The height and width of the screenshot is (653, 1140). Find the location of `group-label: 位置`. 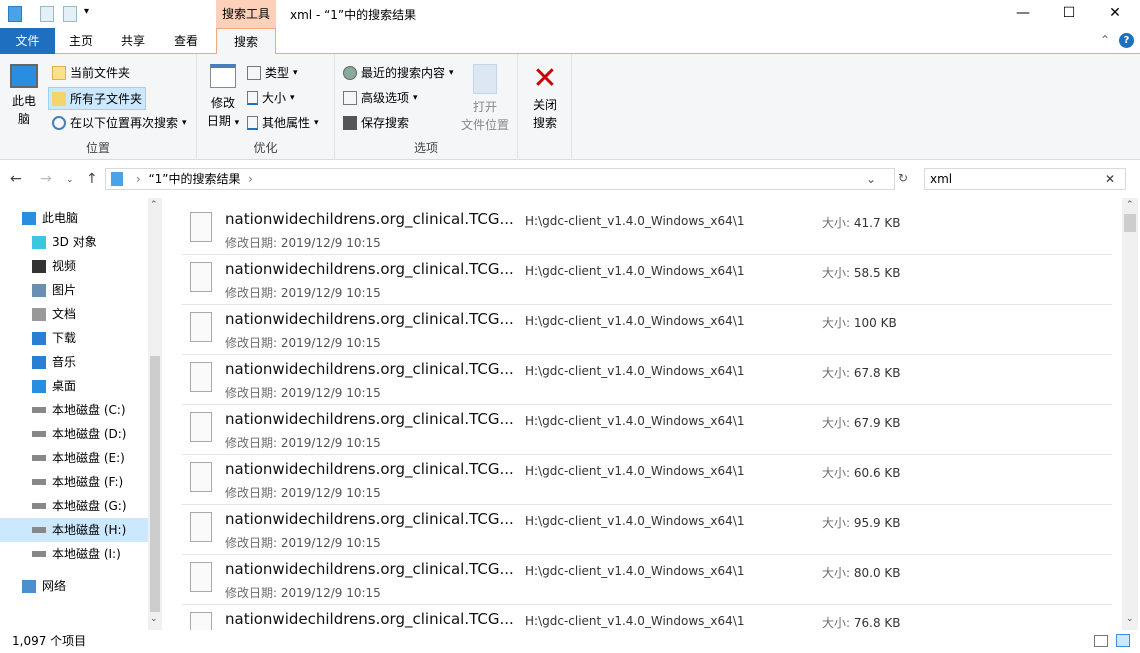

group-label: 位置 is located at coordinates (97, 148).